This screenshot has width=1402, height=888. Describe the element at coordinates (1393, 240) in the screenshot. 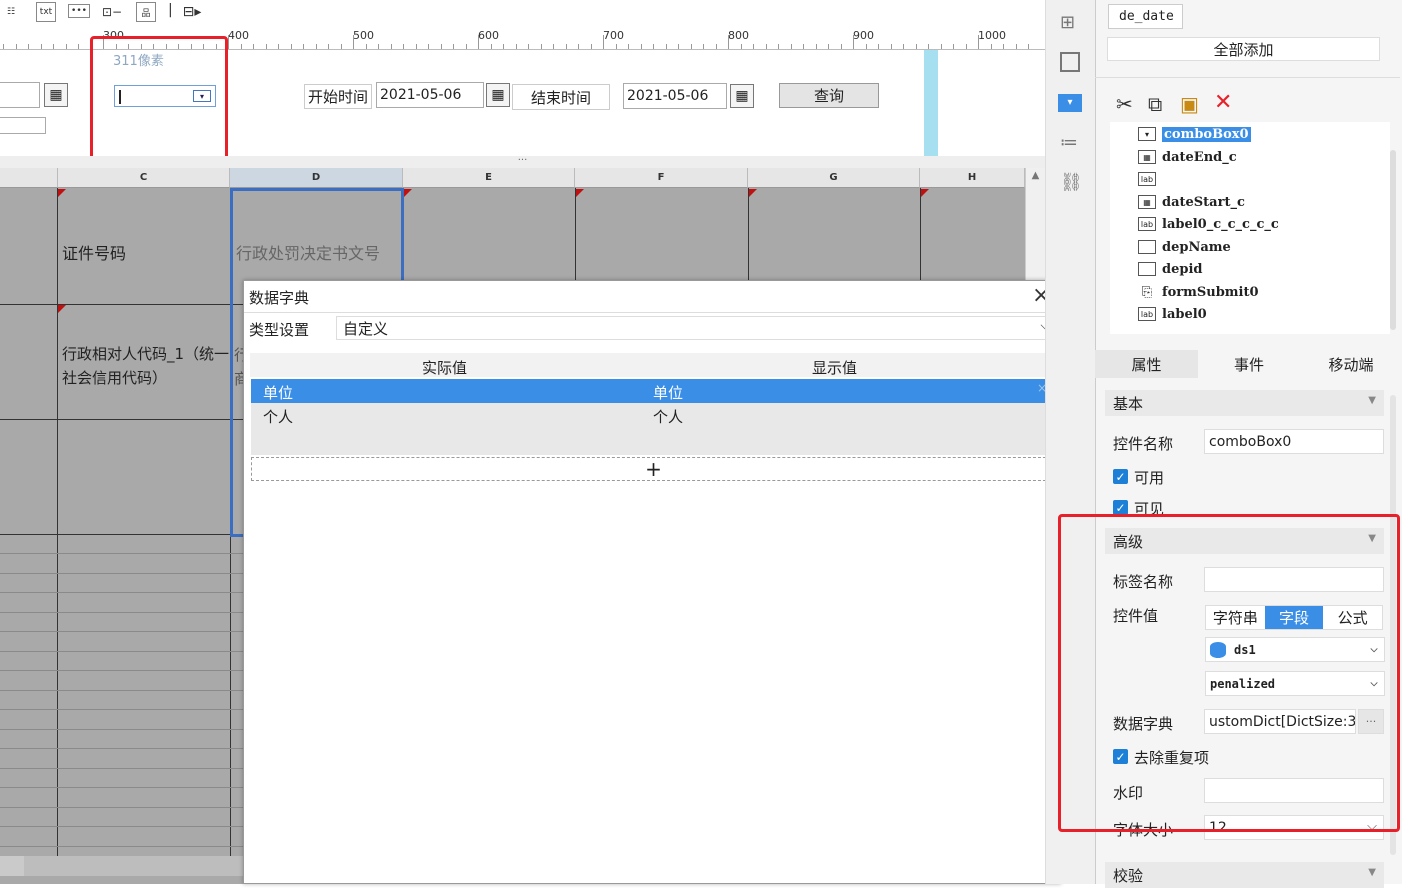

I see `tree-scrollbar` at that location.